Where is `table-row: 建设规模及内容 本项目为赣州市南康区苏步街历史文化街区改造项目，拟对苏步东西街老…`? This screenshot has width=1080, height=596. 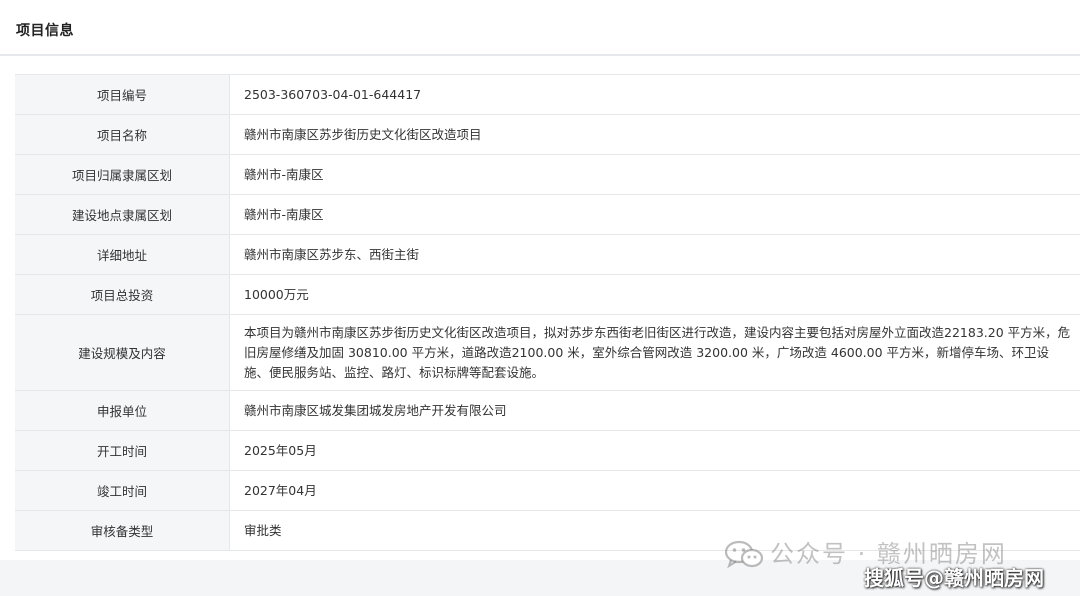 table-row: 建设规模及内容 本项目为赣州市南康区苏步街历史文化街区改造项目，拟对苏步东西街老… is located at coordinates (547, 352).